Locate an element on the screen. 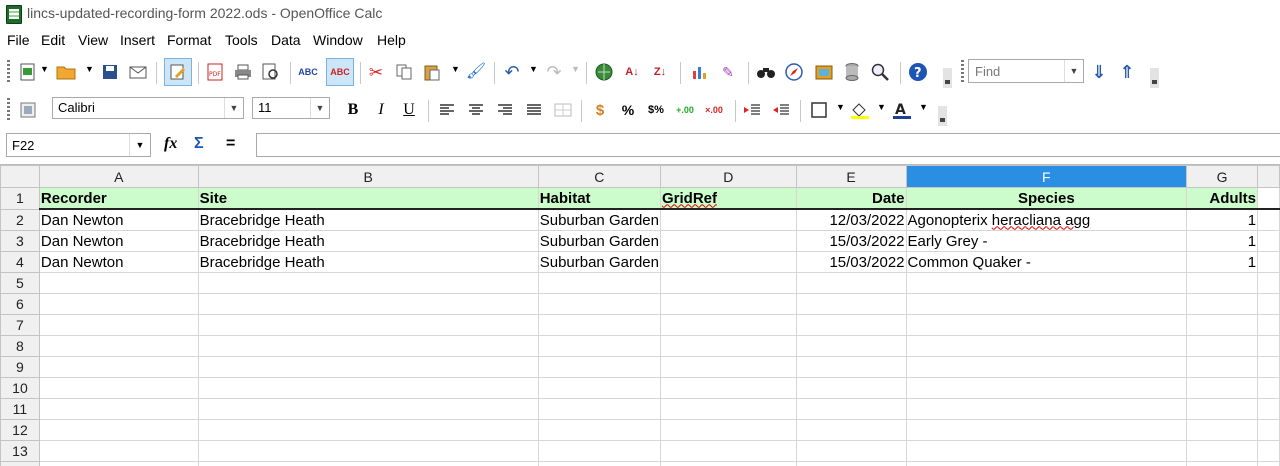 The height and width of the screenshot is (466, 1280). delete-decimal-icon: ×.00 is located at coordinates (714, 110).